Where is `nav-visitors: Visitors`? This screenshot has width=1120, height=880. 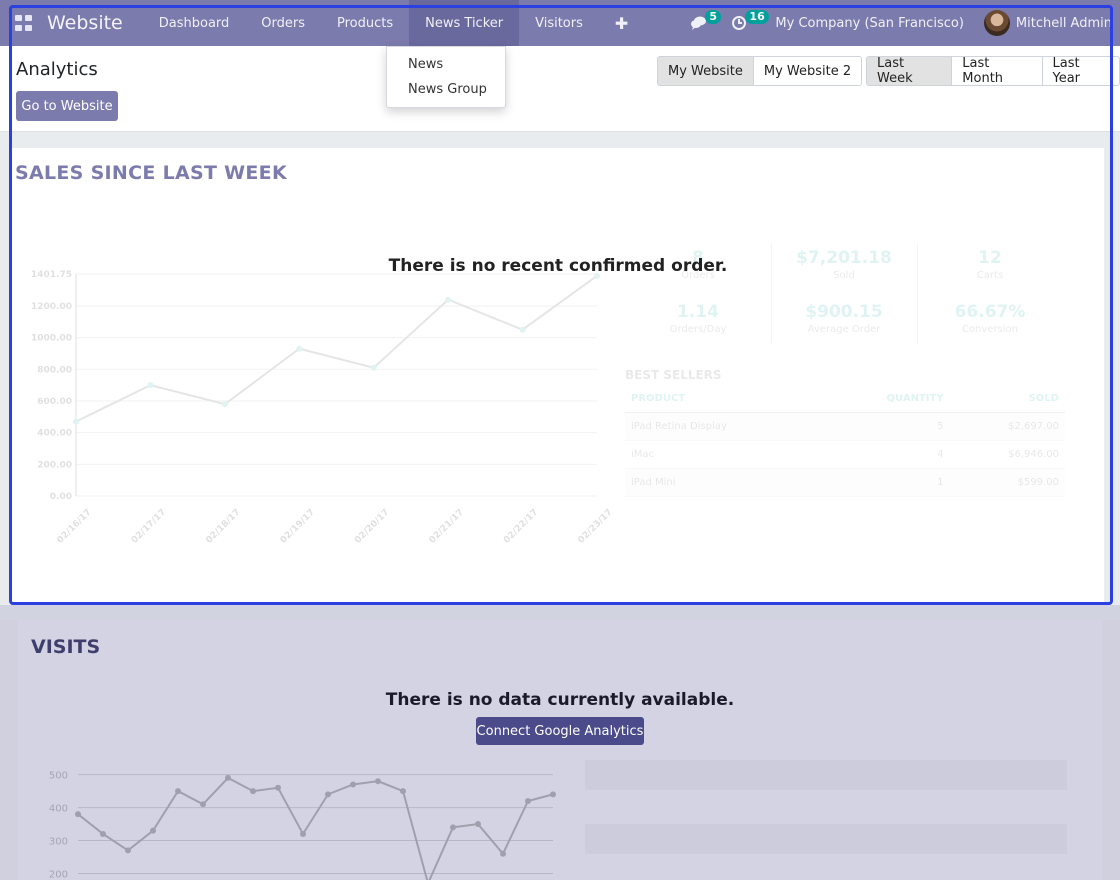
nav-visitors: Visitors is located at coordinates (559, 23).